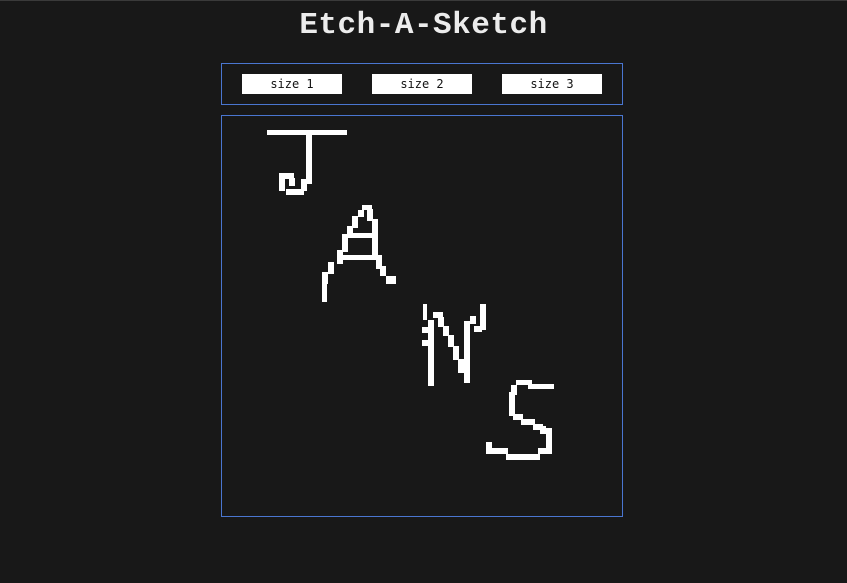  Describe the element at coordinates (292, 84) in the screenshot. I see `size-1-button: size 1` at that location.